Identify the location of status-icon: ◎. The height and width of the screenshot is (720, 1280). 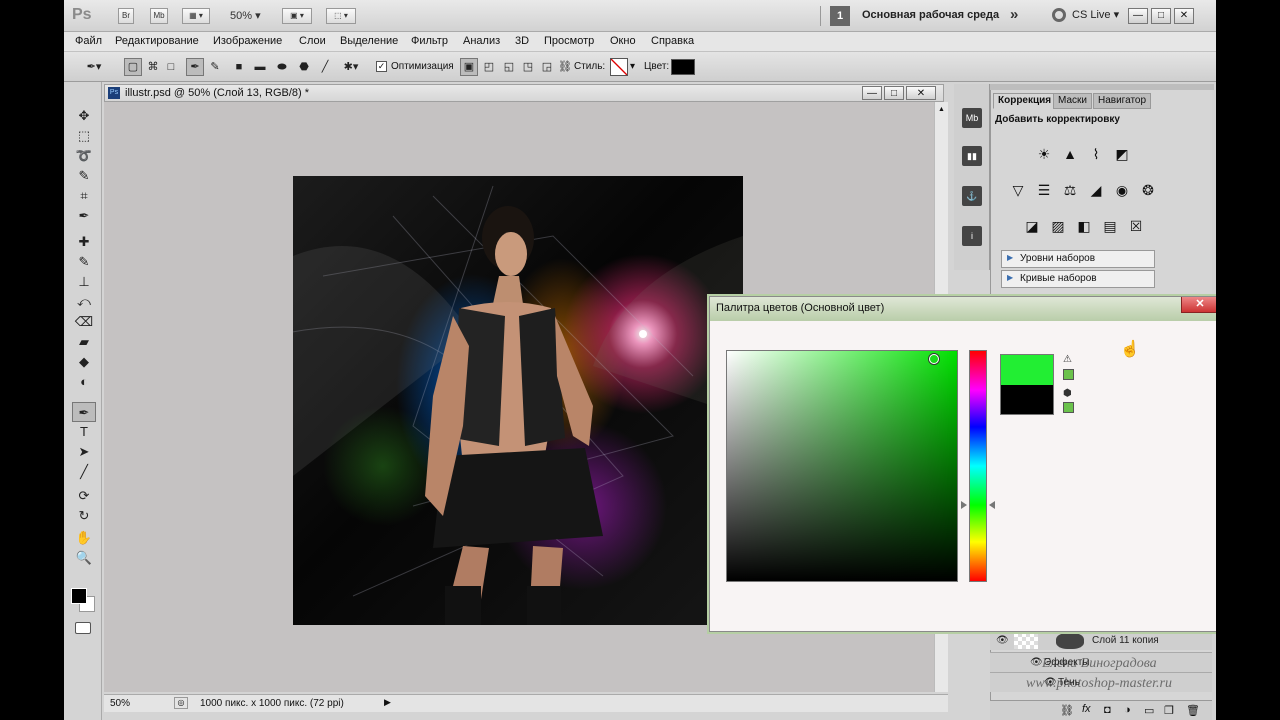
(181, 703).